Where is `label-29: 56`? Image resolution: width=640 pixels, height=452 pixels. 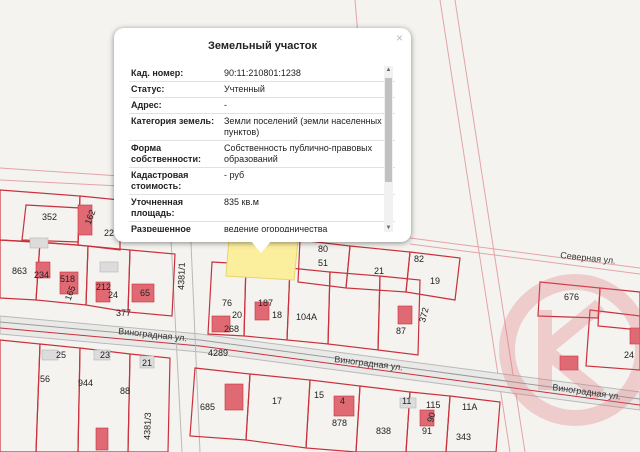 label-29: 56 is located at coordinates (45, 379).